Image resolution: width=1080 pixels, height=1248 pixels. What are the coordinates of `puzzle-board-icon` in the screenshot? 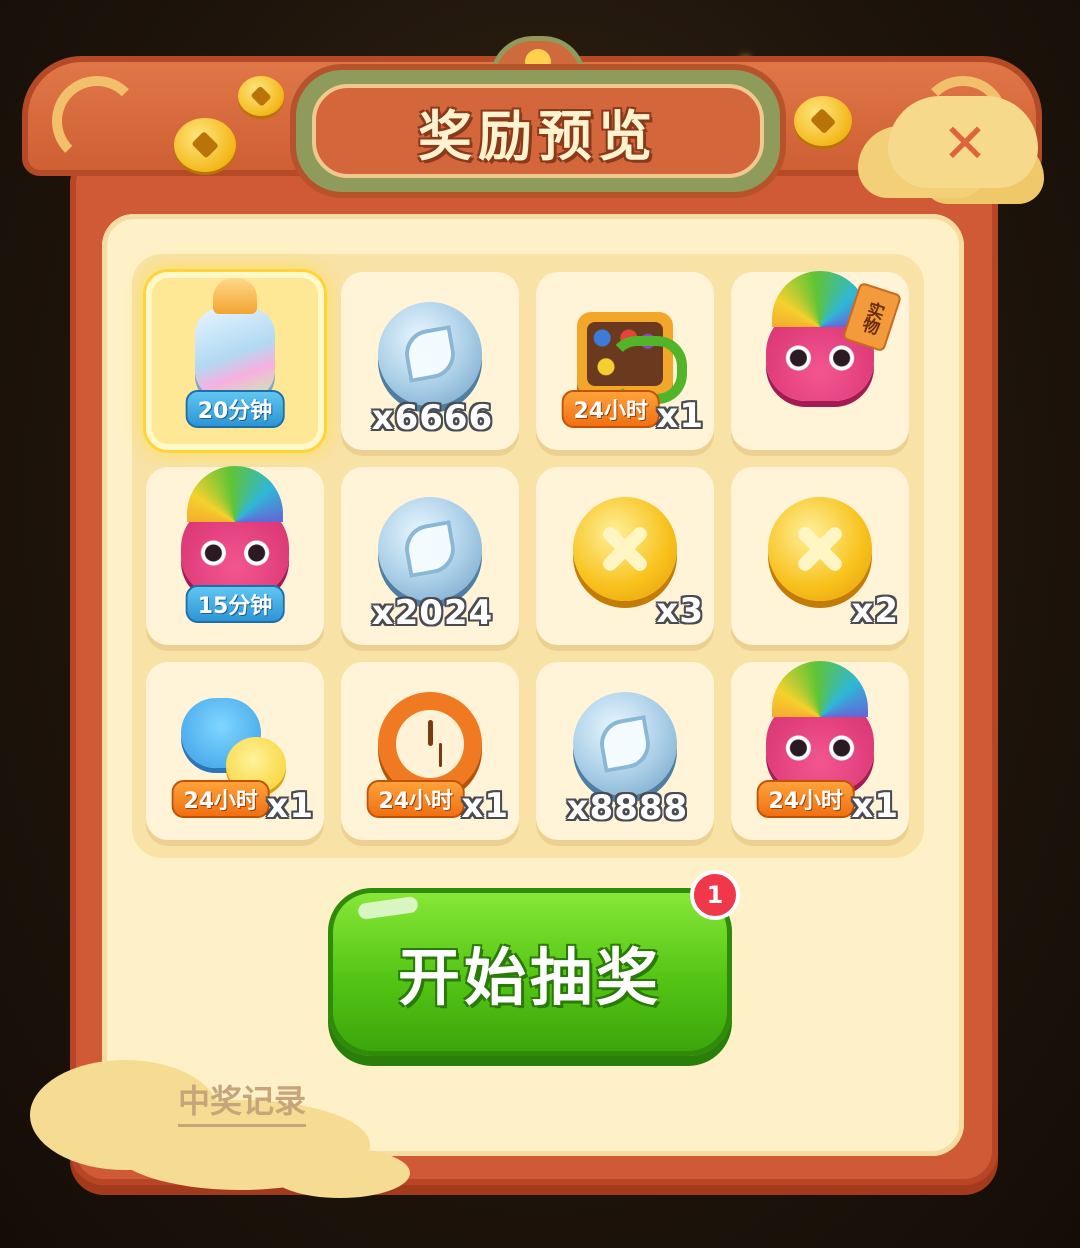 It's located at (632, 357).